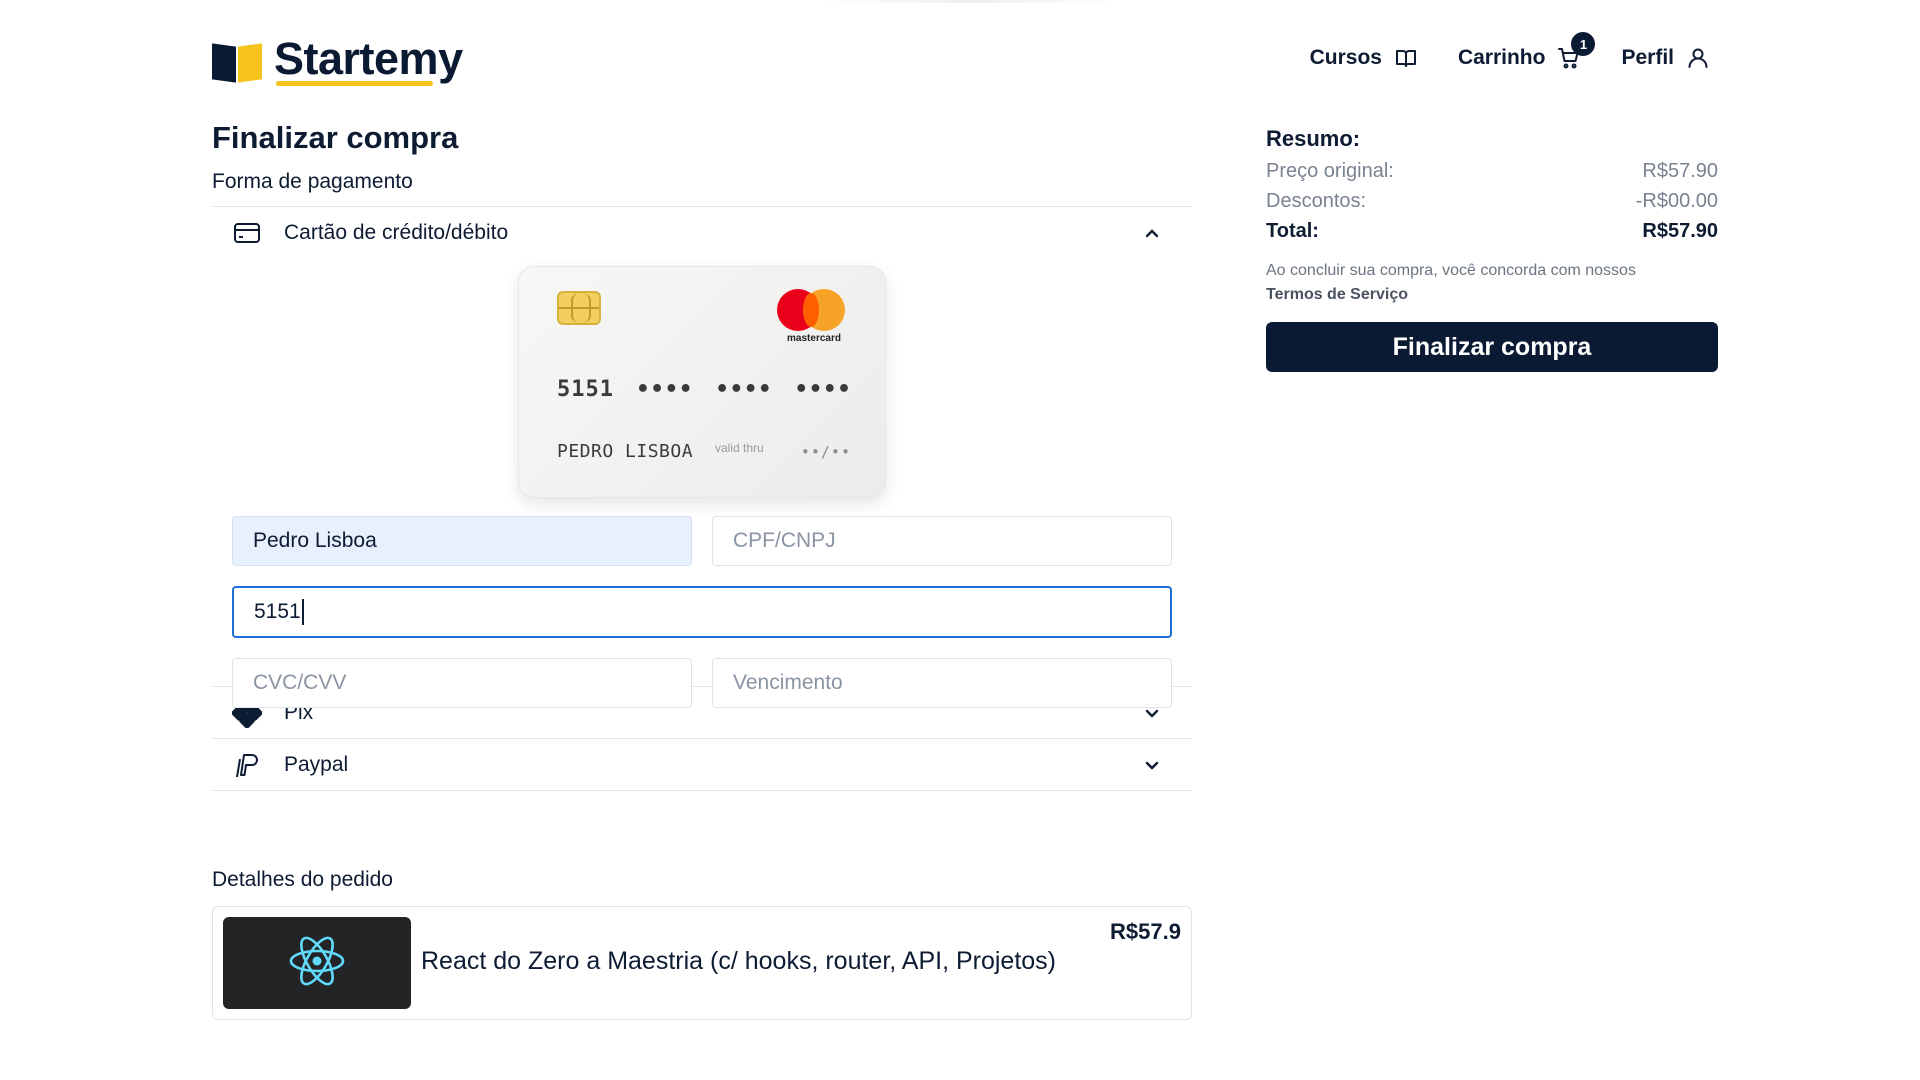  I want to click on main-nav: Cursos Carrinho 1 Perfil, so click(1490, 51).